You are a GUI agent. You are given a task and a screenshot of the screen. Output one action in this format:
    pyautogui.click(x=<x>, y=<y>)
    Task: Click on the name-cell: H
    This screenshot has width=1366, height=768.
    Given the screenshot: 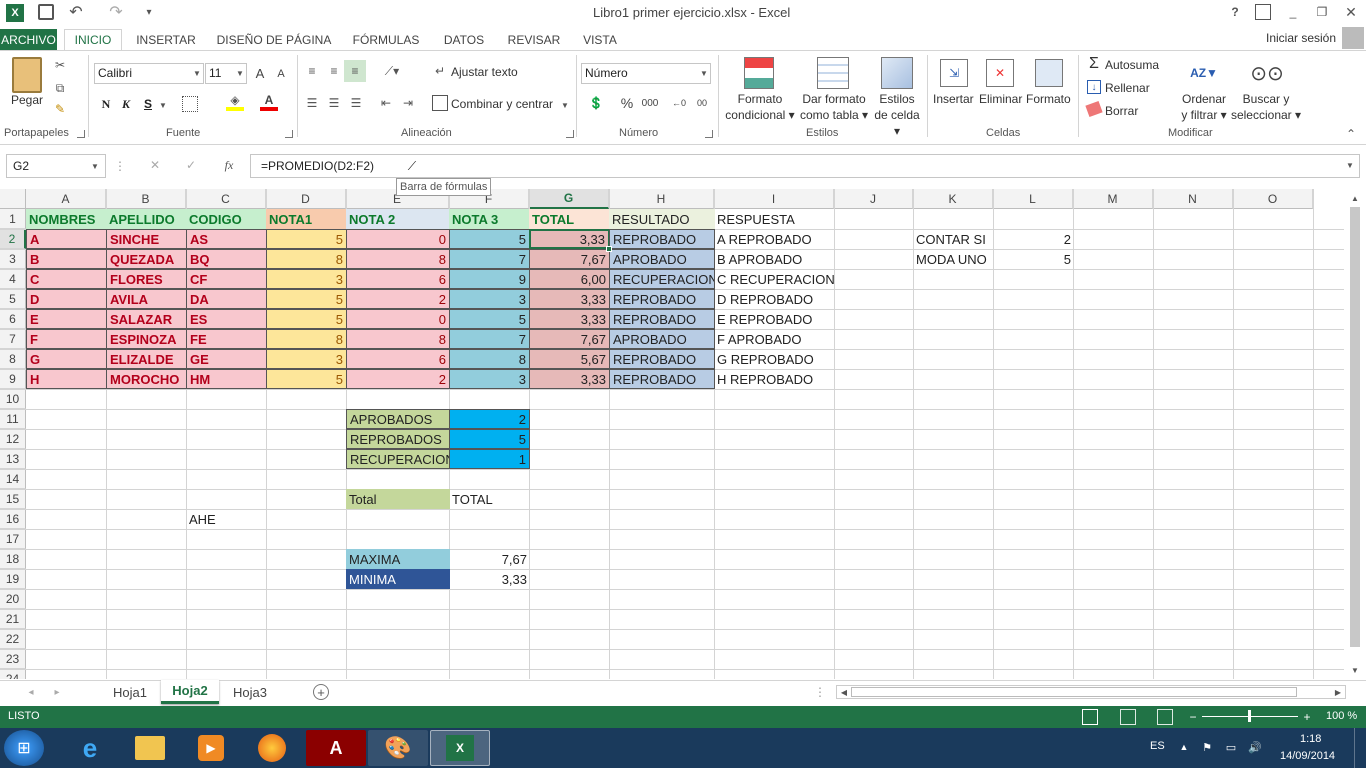 What is the action you would take?
    pyautogui.click(x=66, y=379)
    